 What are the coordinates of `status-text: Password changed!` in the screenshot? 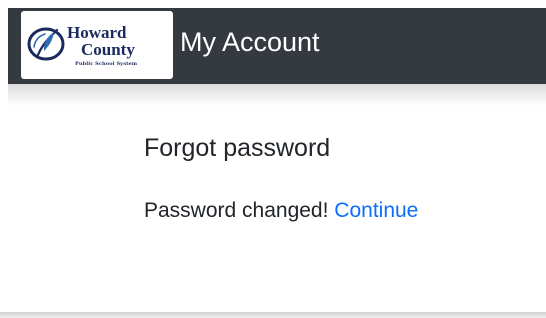 It's located at (239, 210).